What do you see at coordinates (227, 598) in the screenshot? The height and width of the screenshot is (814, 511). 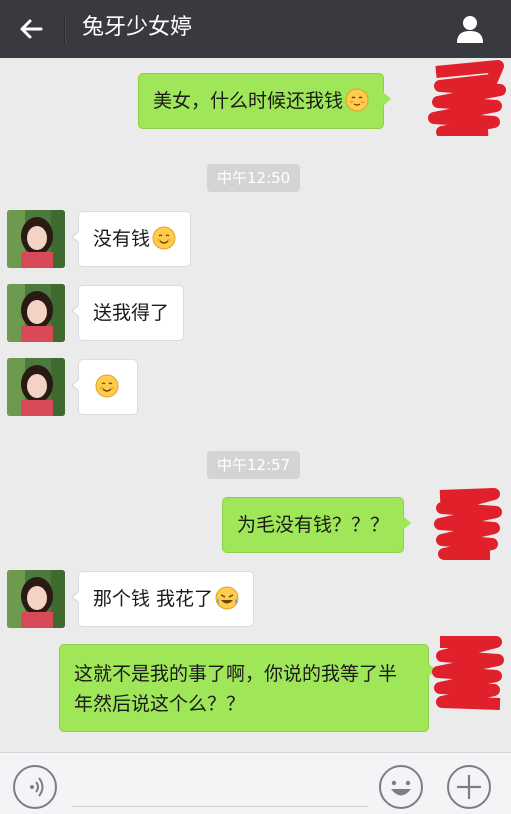 I see `laugh-cry-emoji` at bounding box center [227, 598].